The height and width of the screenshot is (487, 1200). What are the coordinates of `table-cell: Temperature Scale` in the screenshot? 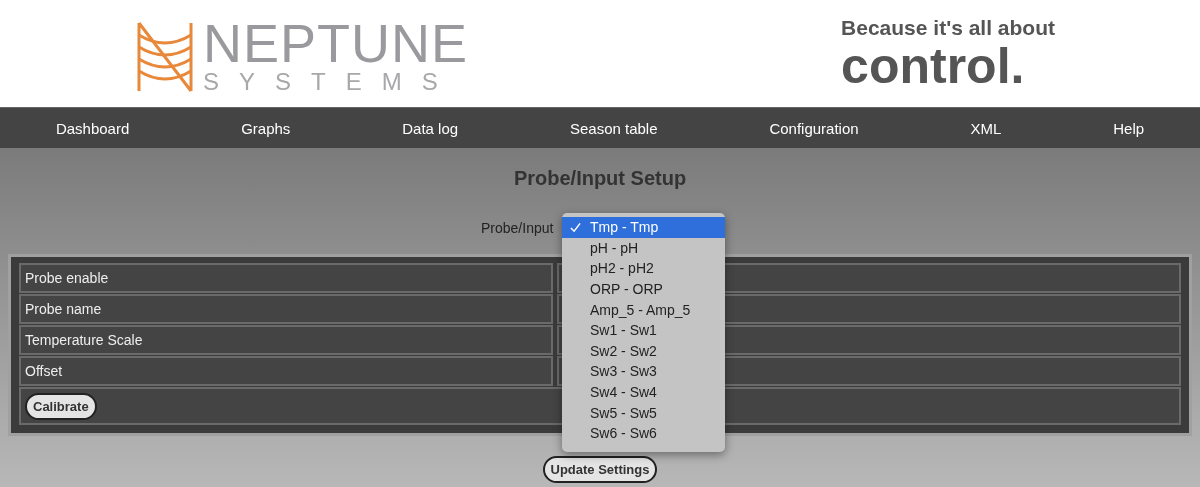 It's located at (286, 340).